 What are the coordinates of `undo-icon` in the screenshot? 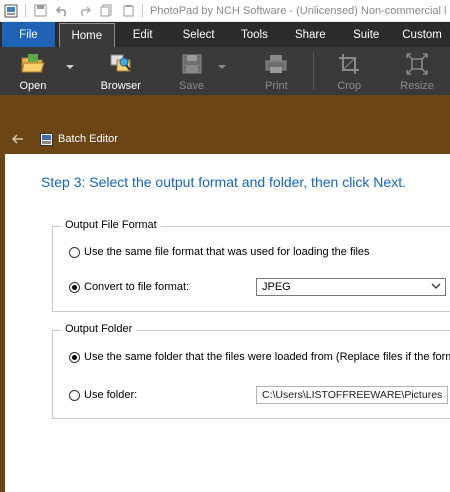 It's located at (62, 11).